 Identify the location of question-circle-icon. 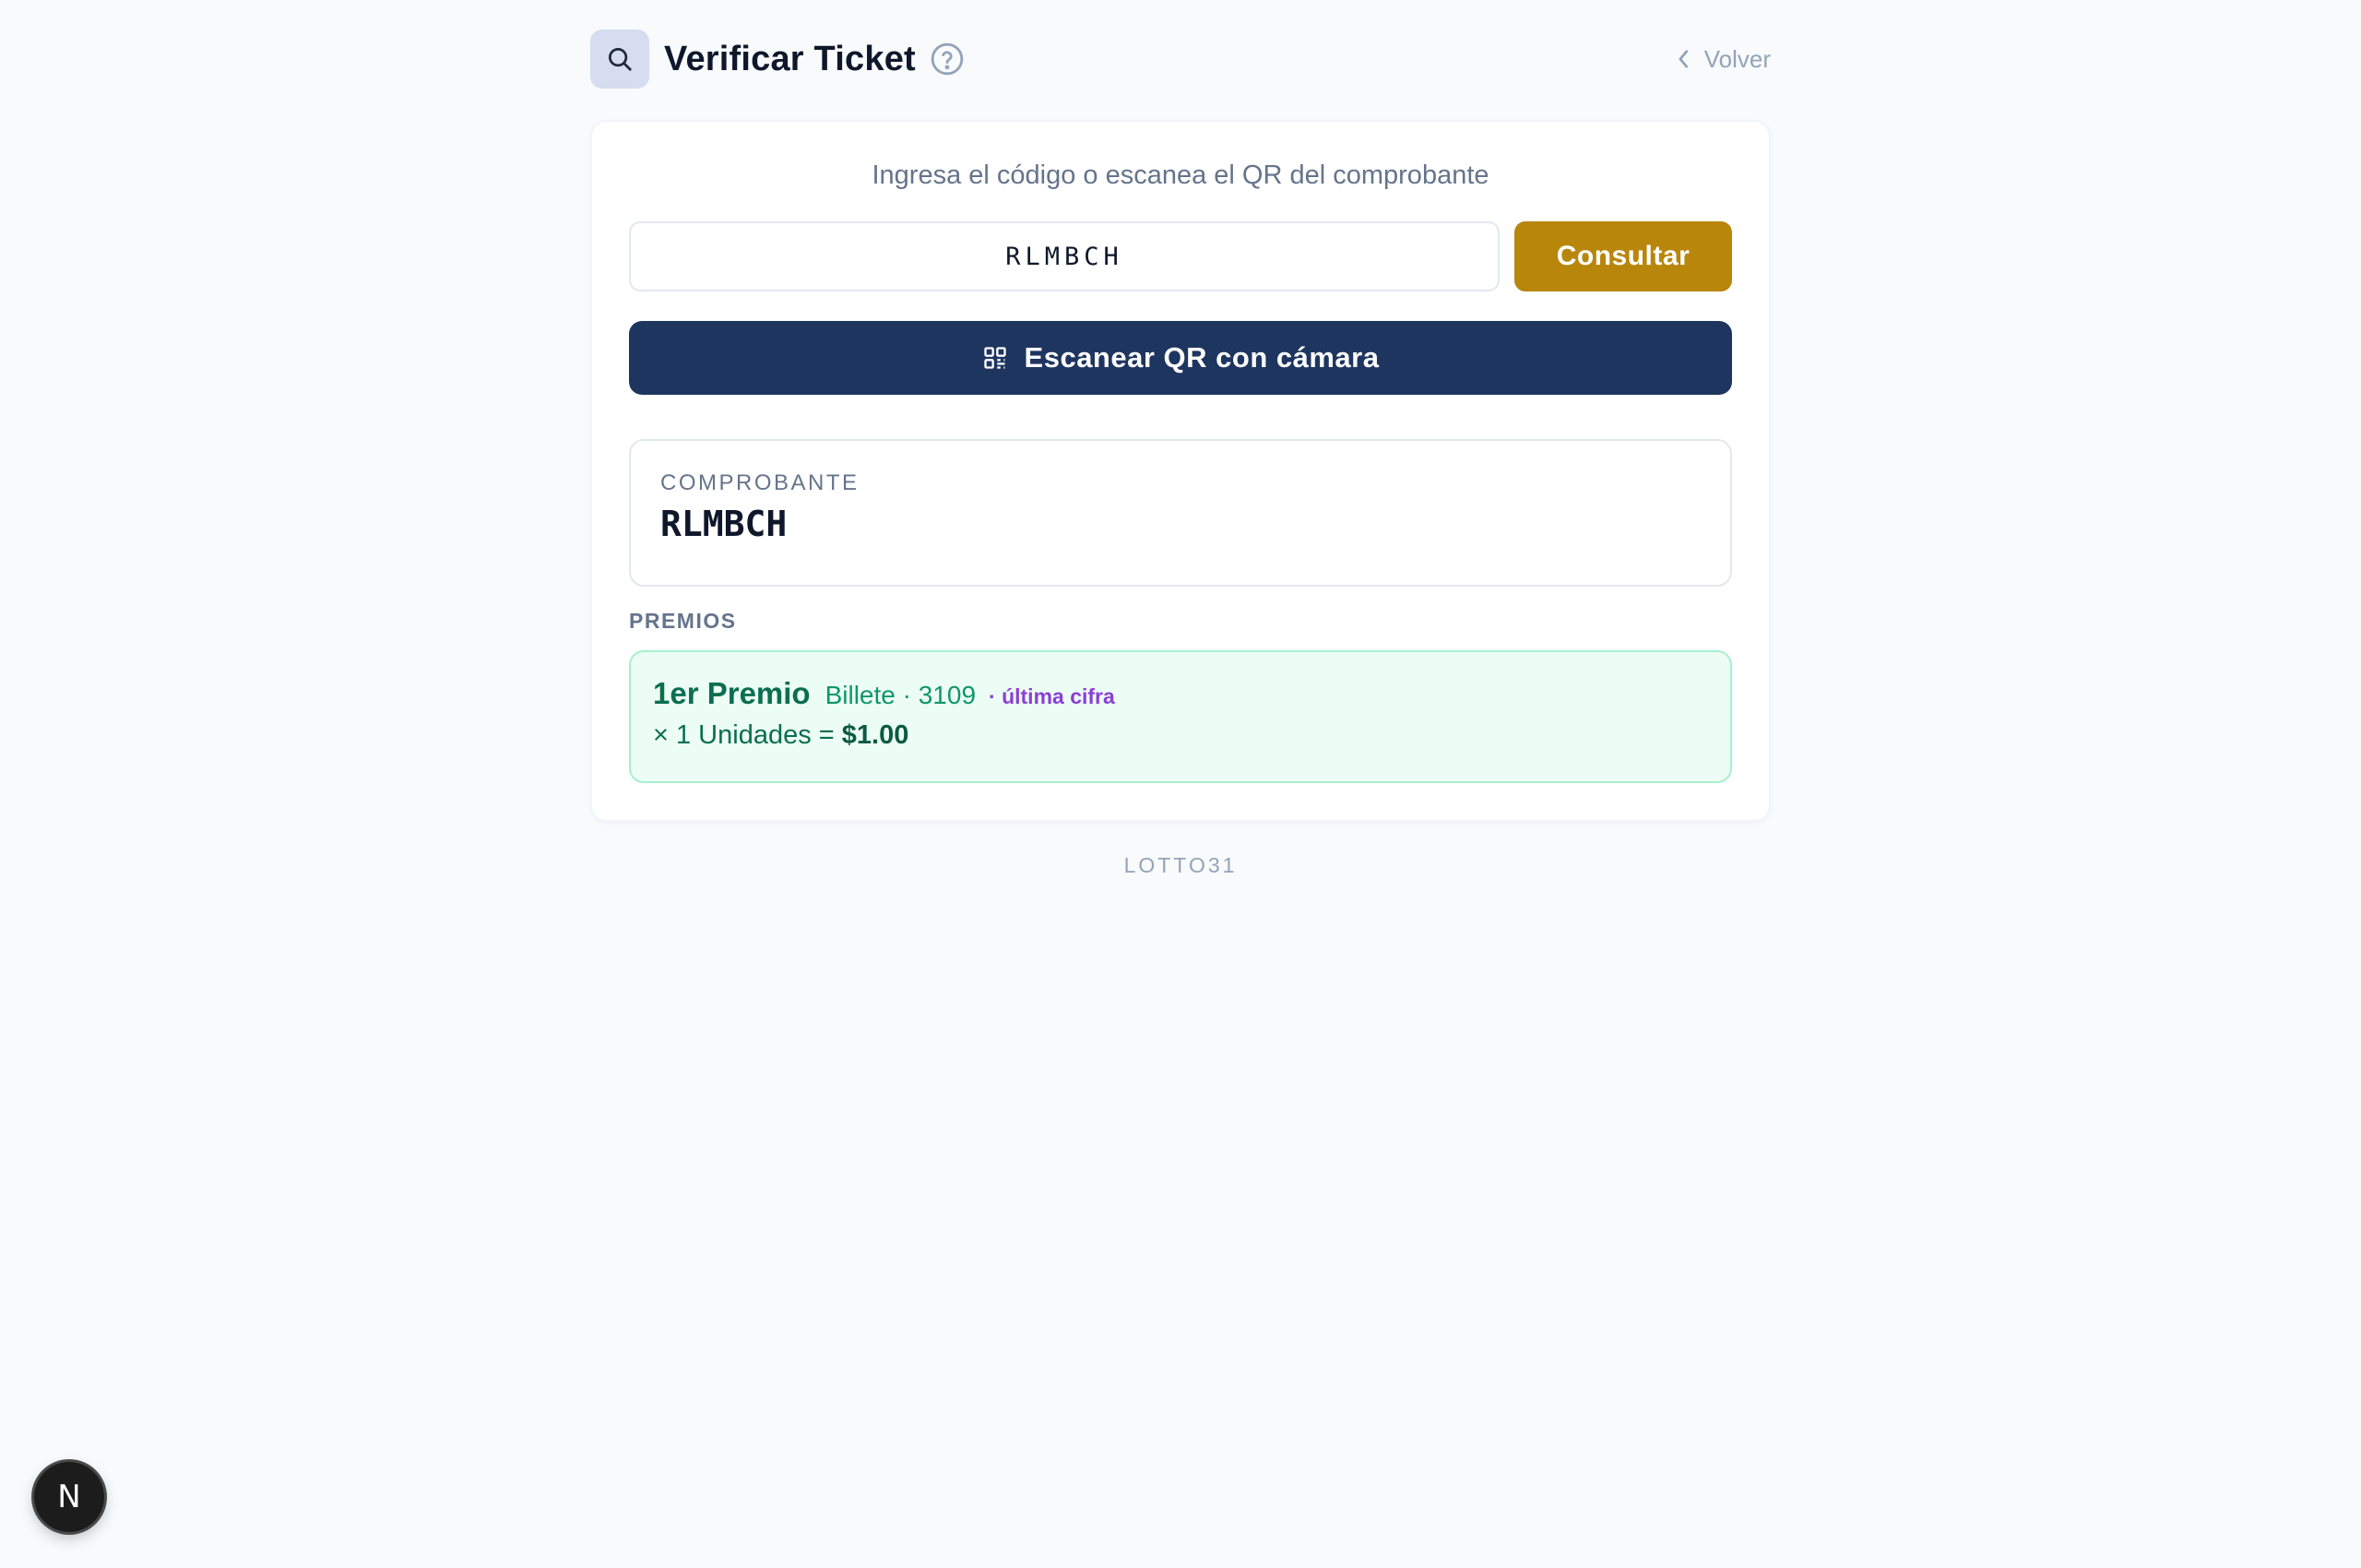
(947, 59).